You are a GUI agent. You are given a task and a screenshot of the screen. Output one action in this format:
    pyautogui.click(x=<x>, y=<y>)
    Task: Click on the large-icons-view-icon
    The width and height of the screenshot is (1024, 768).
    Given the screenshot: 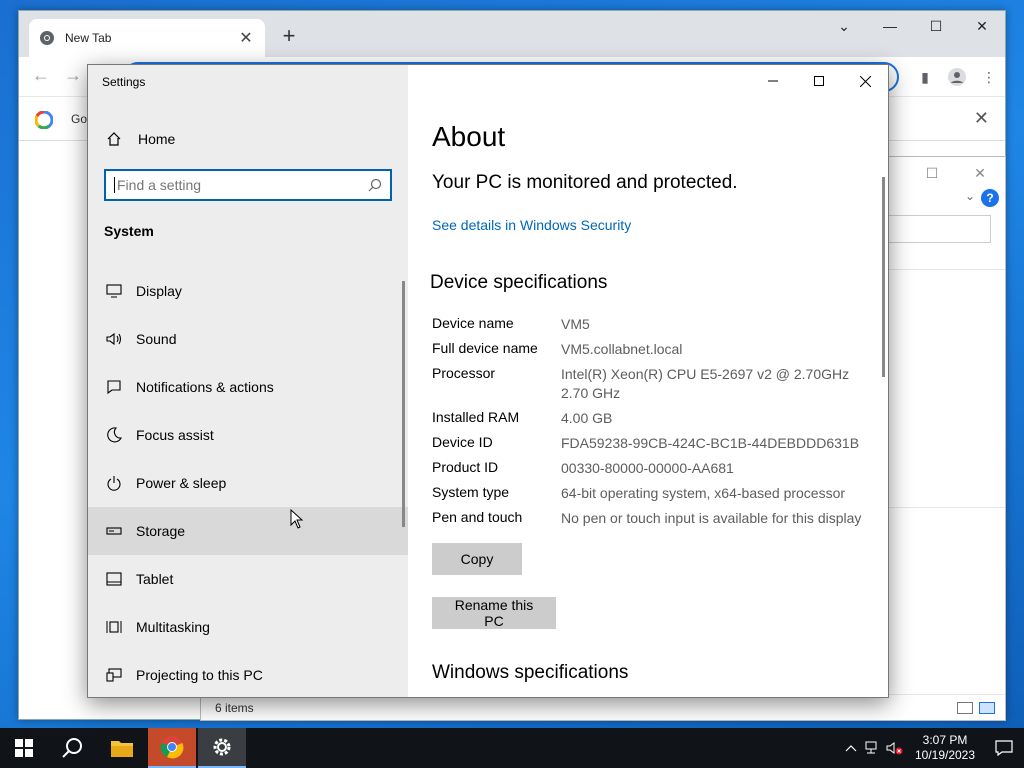 What is the action you would take?
    pyautogui.click(x=987, y=708)
    